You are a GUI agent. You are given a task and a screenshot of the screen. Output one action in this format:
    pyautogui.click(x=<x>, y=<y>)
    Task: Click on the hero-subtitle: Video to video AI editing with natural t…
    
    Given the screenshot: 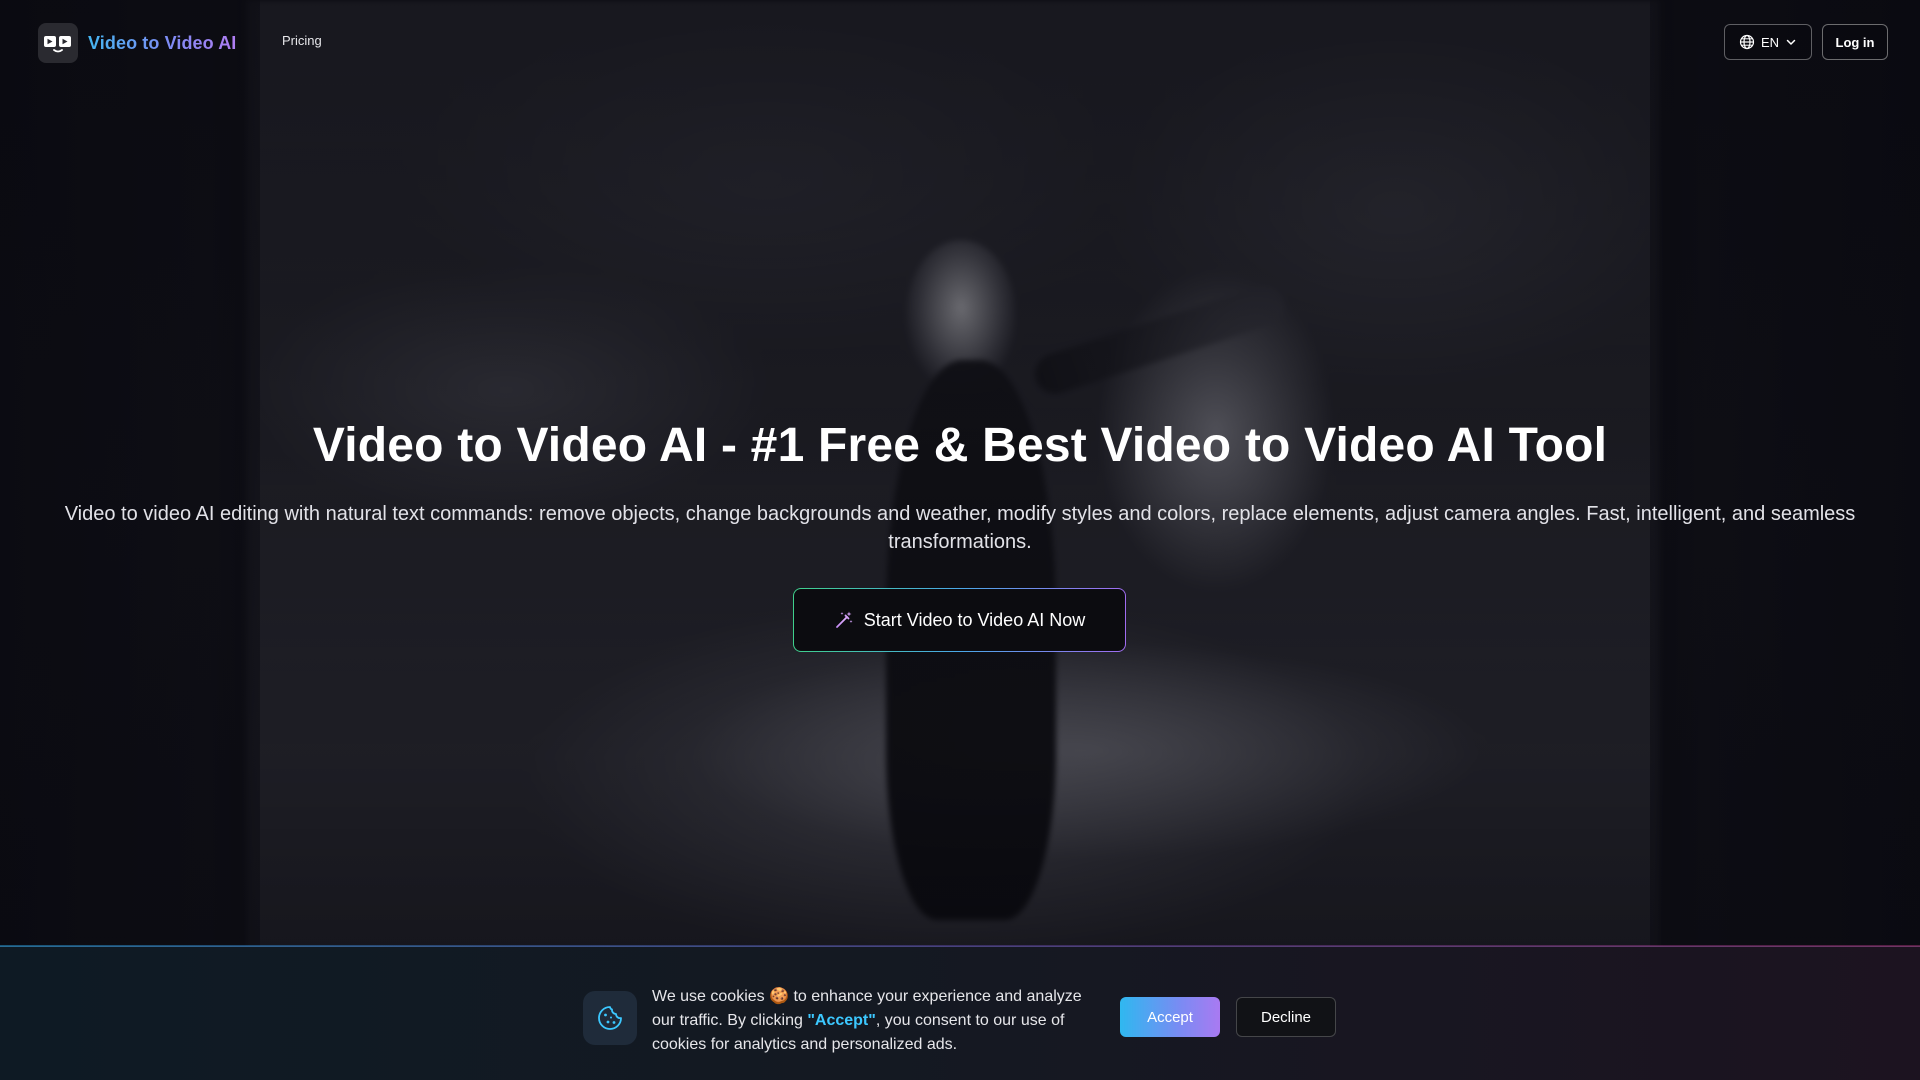 What is the action you would take?
    pyautogui.click(x=960, y=528)
    